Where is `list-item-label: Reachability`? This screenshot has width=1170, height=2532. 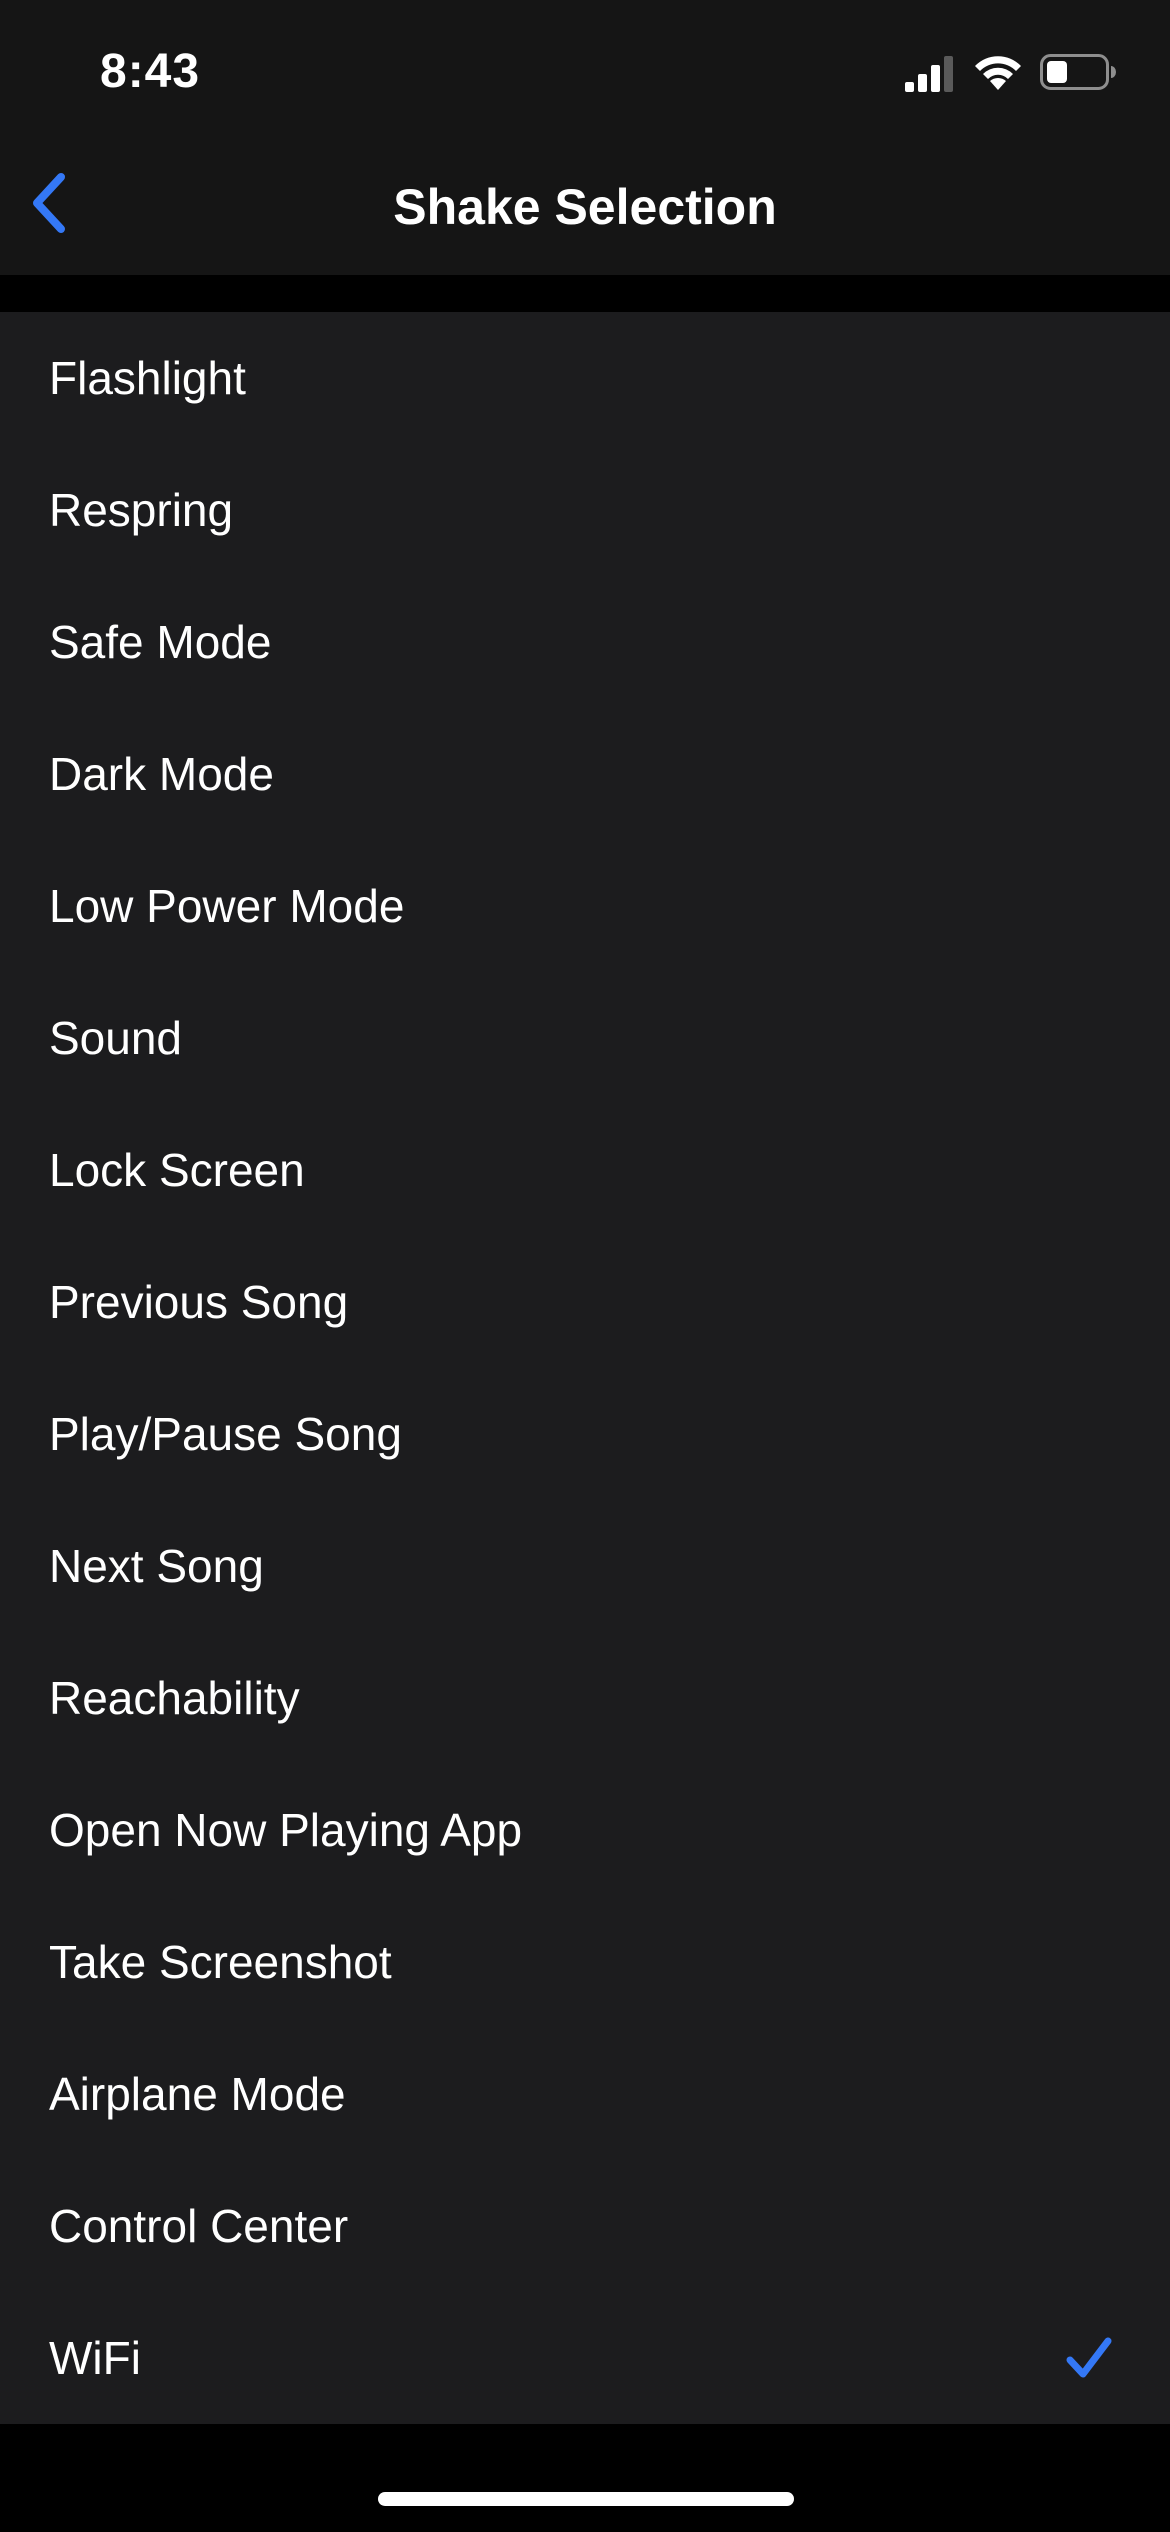
list-item-label: Reachability is located at coordinates (174, 1698).